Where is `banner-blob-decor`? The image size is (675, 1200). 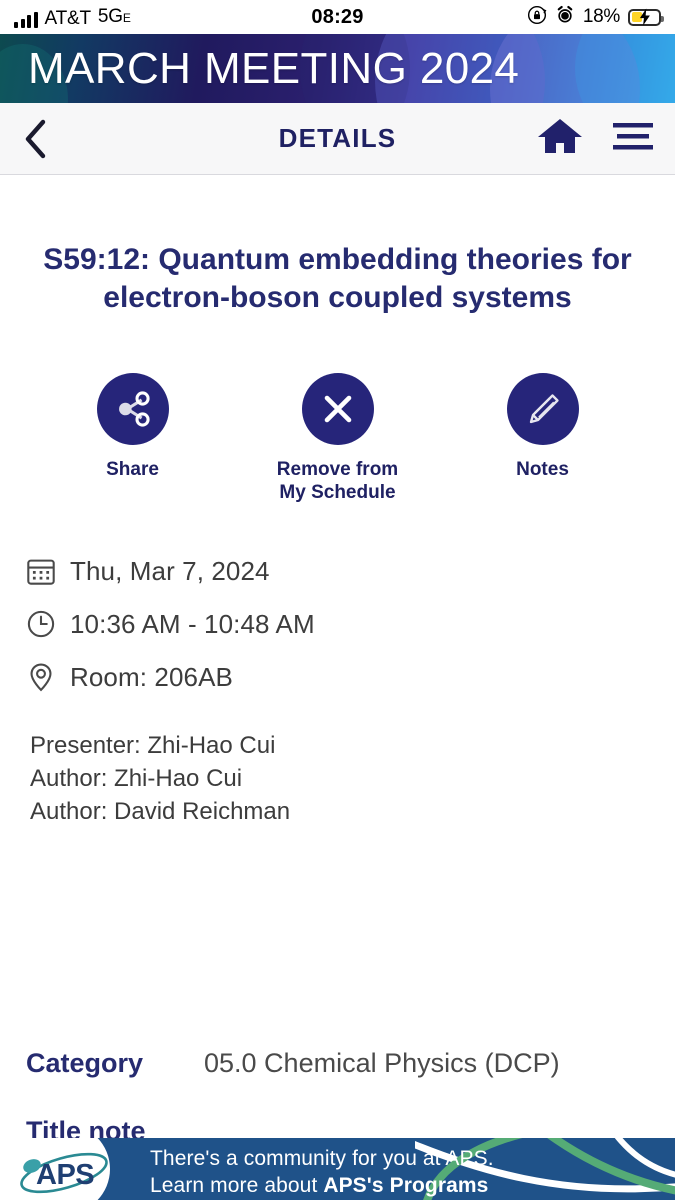
banner-blob-decor is located at coordinates (625, 68).